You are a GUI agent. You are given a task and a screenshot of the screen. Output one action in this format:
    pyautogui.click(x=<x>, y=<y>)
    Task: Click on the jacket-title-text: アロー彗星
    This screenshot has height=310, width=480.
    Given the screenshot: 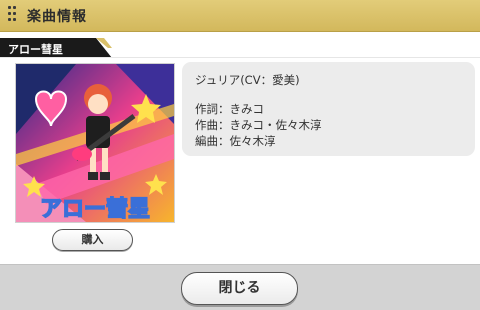 What is the action you would take?
    pyautogui.click(x=95, y=209)
    